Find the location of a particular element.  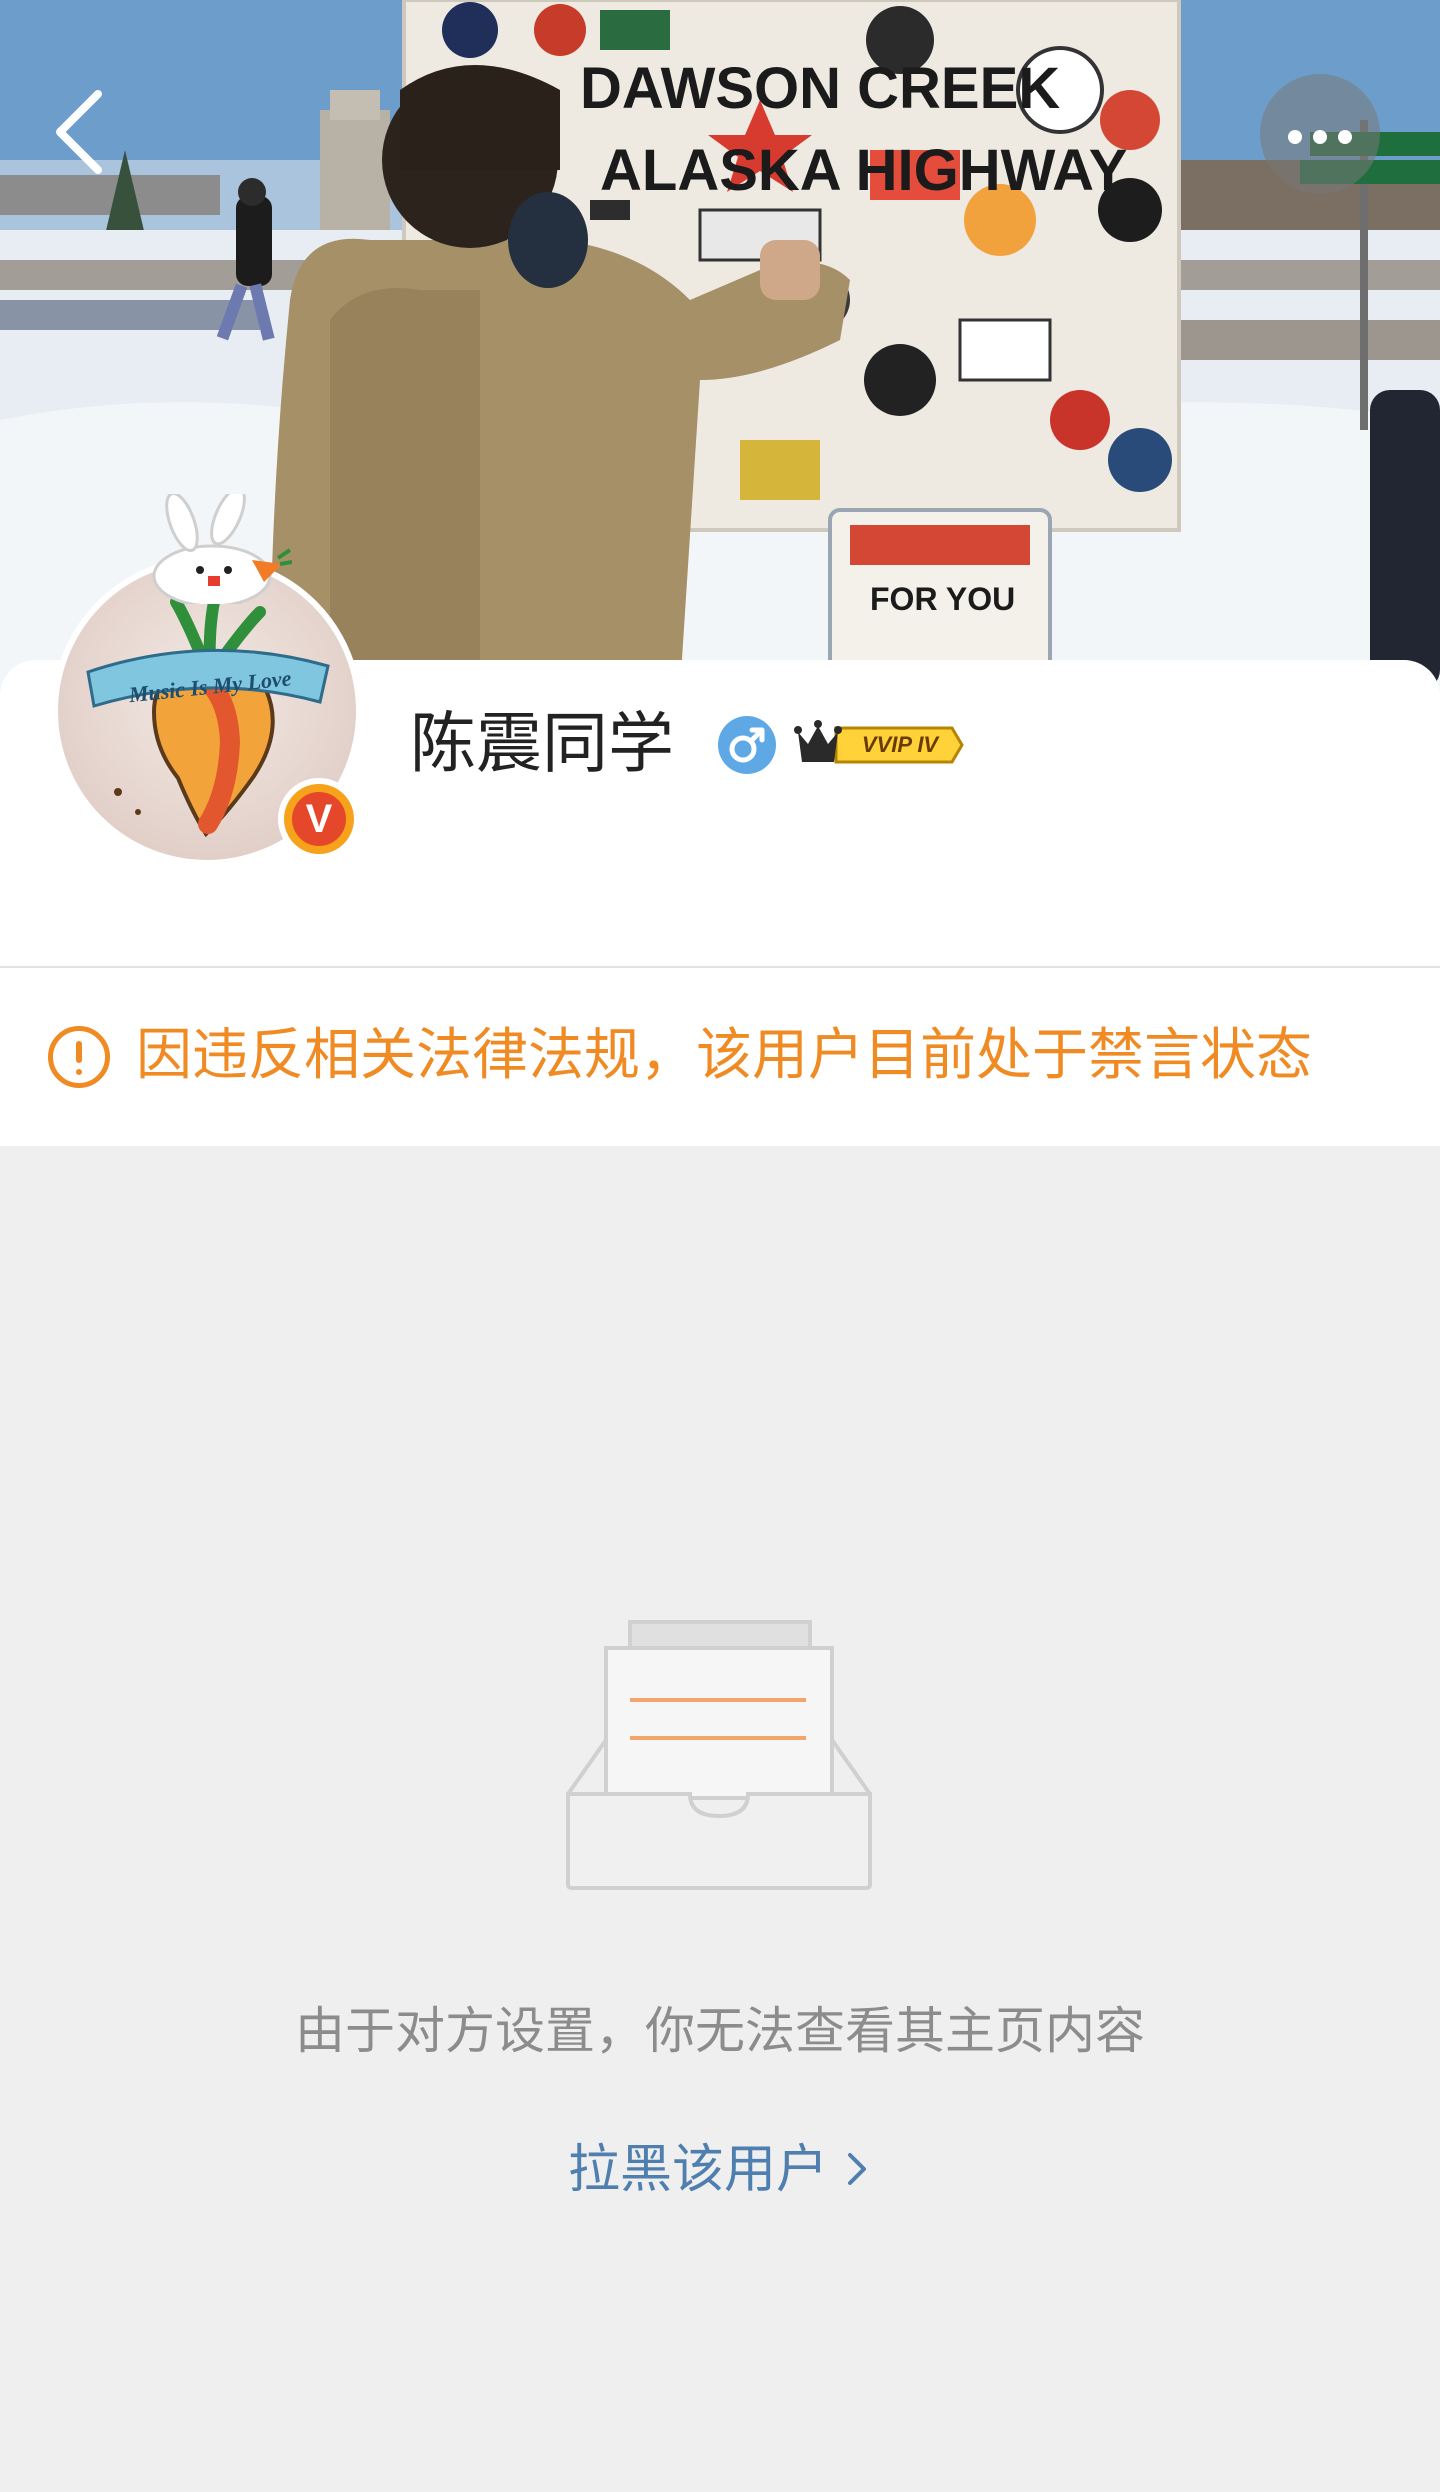

ban-notice-text: 因违反相关法律法规，该用户目前处于禁言状态 is located at coordinates (724, 1055).